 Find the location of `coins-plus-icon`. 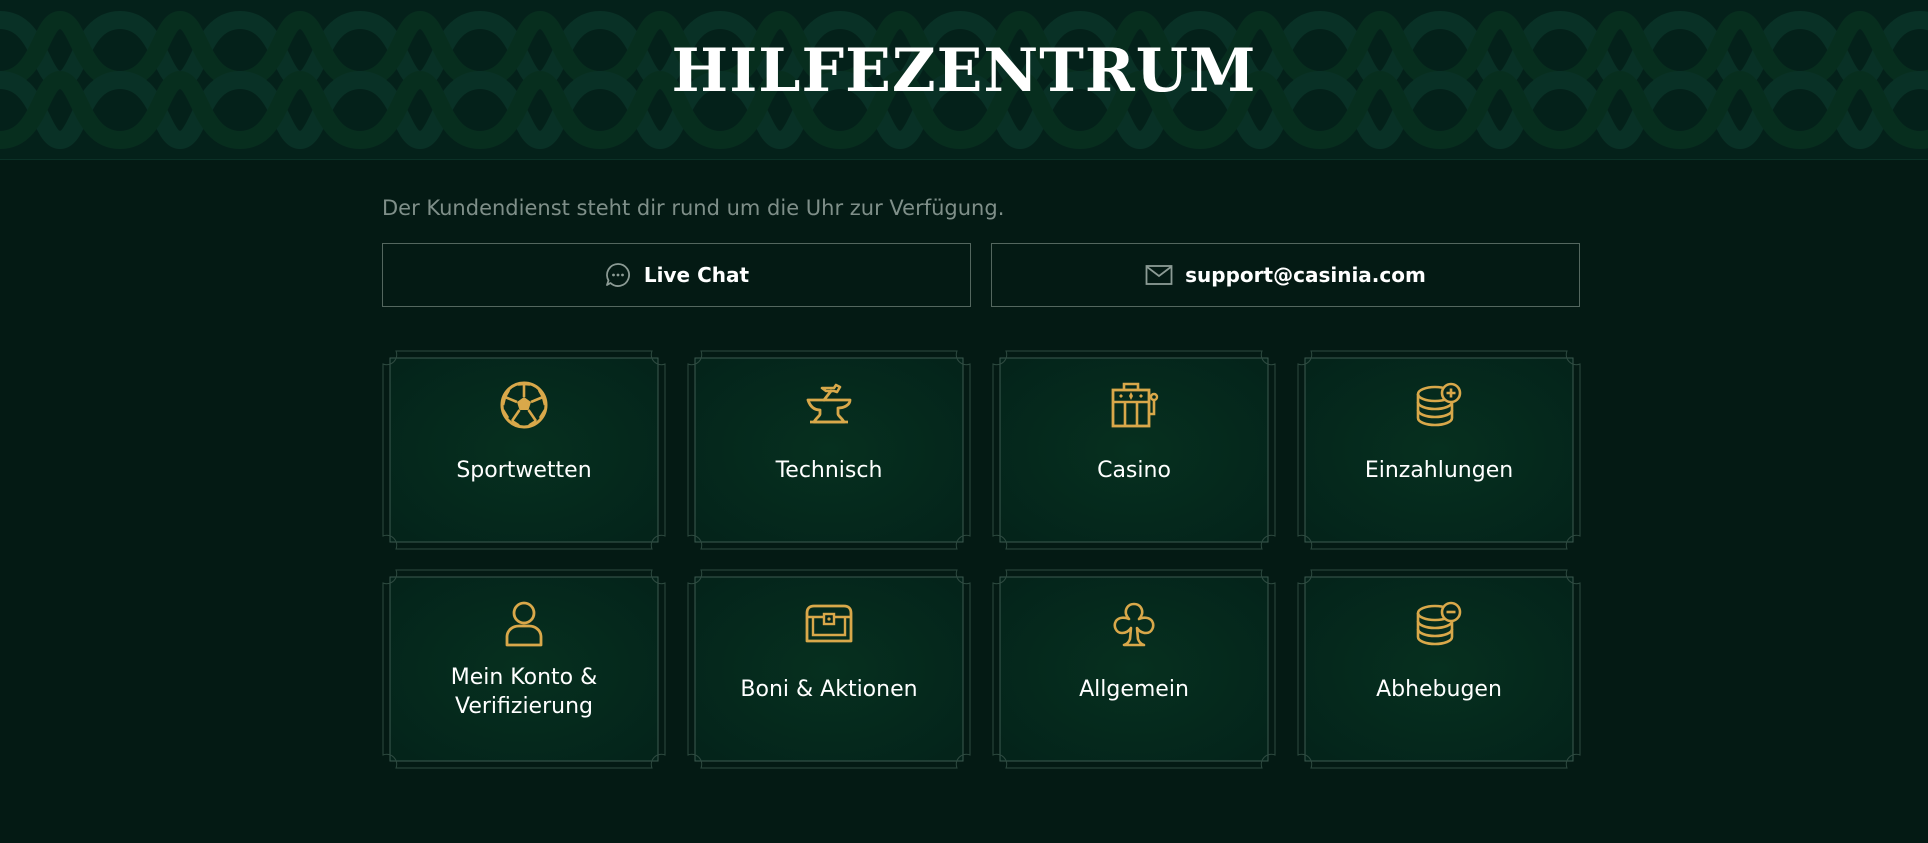

coins-plus-icon is located at coordinates (1439, 404).